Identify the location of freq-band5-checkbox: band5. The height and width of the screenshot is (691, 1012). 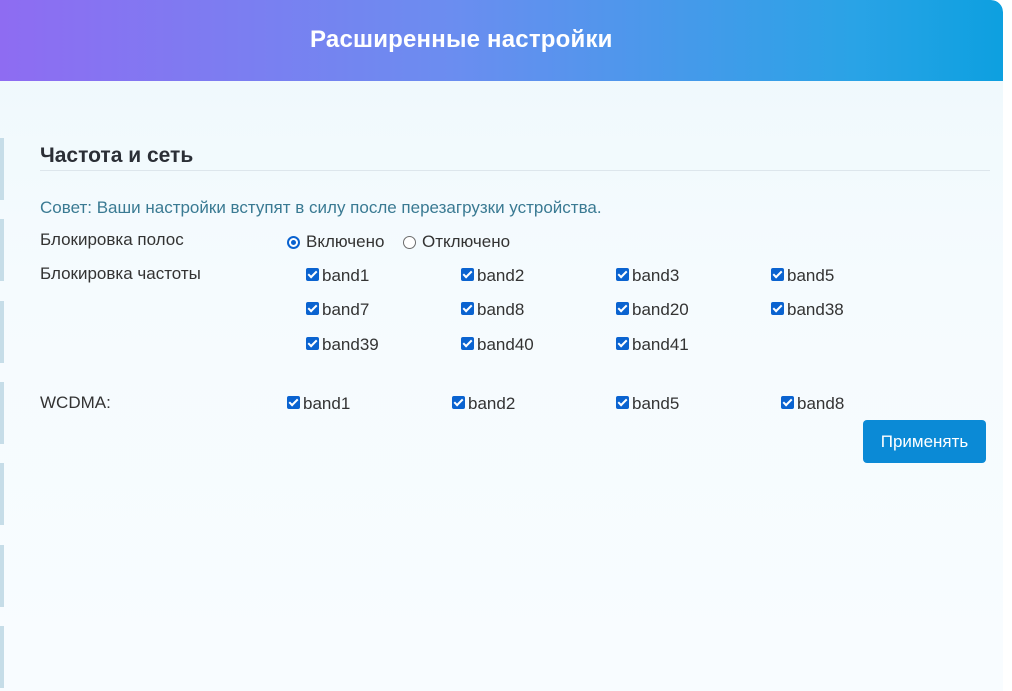
(802, 276).